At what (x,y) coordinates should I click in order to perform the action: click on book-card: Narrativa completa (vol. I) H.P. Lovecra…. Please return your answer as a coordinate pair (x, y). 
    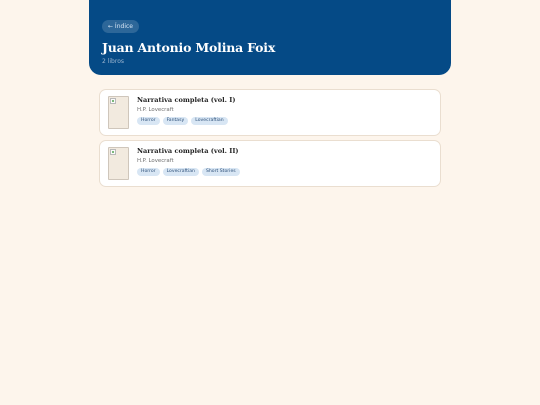
    Looking at the image, I should click on (270, 112).